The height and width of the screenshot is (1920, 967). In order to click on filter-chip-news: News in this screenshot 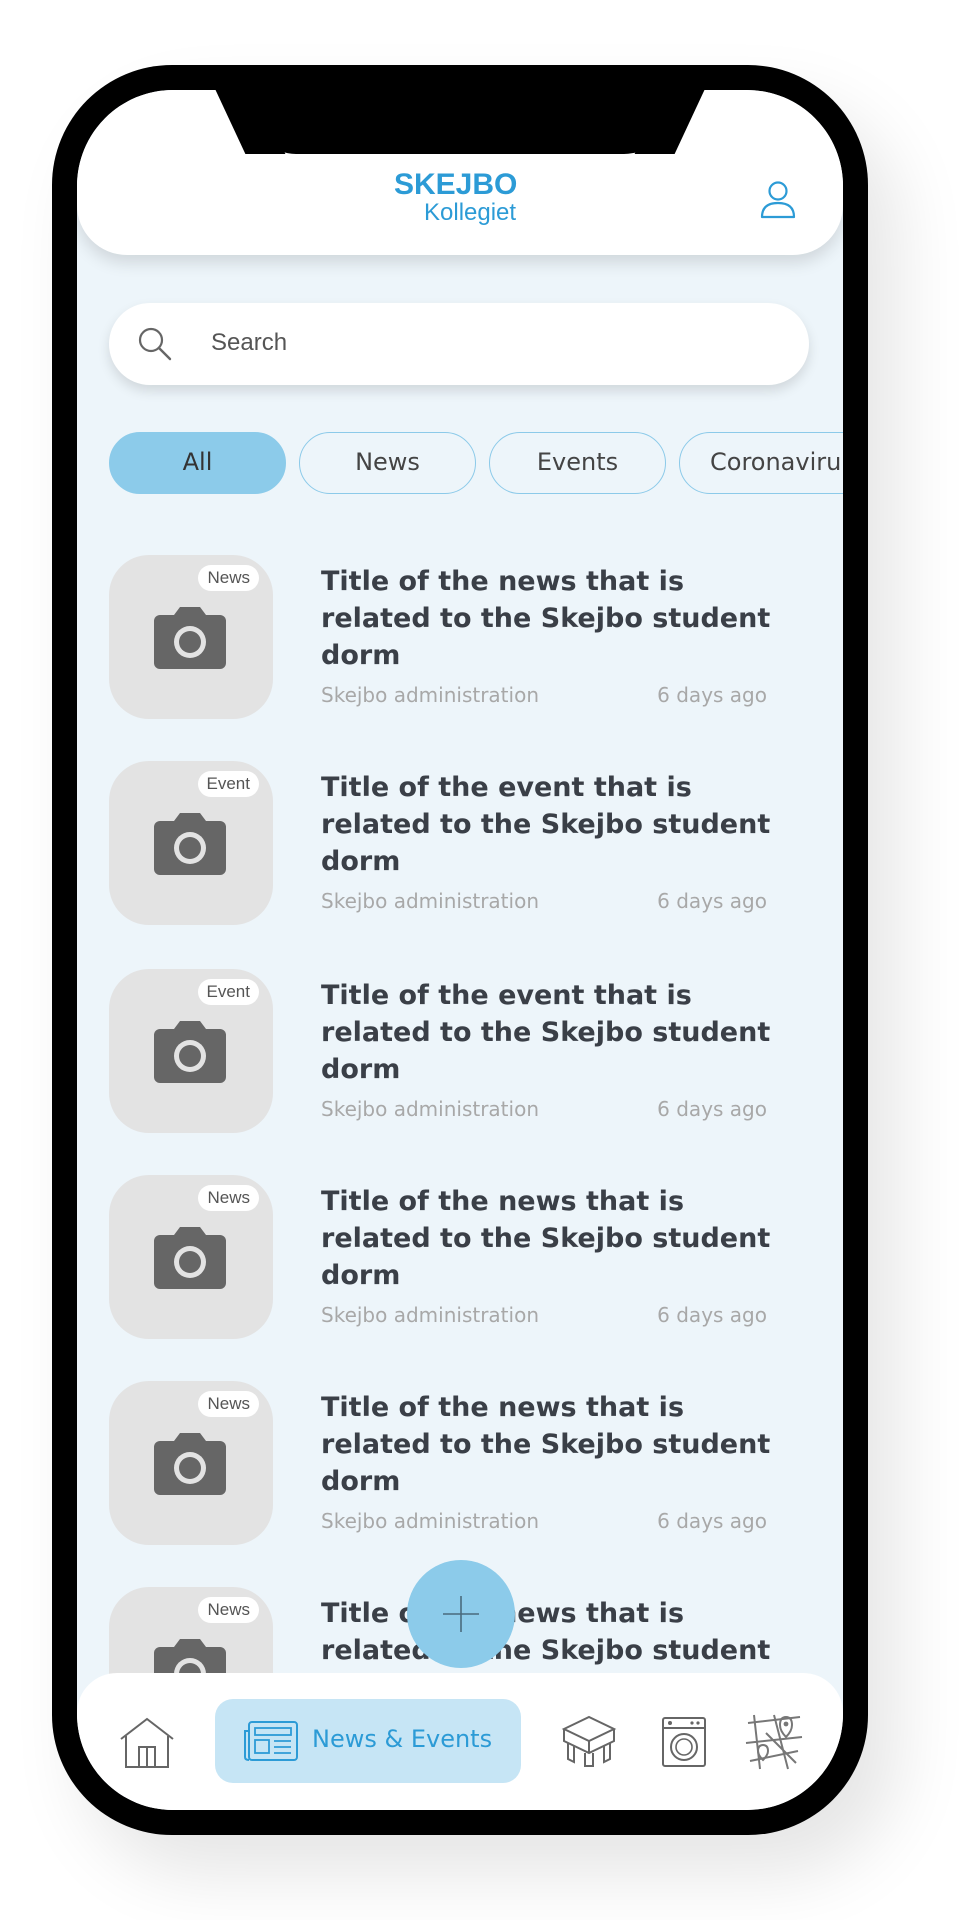, I will do `click(387, 463)`.